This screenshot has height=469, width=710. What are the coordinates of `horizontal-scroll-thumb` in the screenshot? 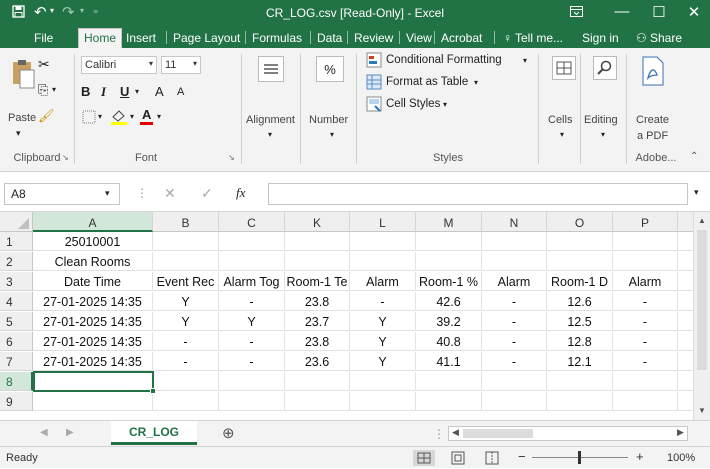 It's located at (498, 433).